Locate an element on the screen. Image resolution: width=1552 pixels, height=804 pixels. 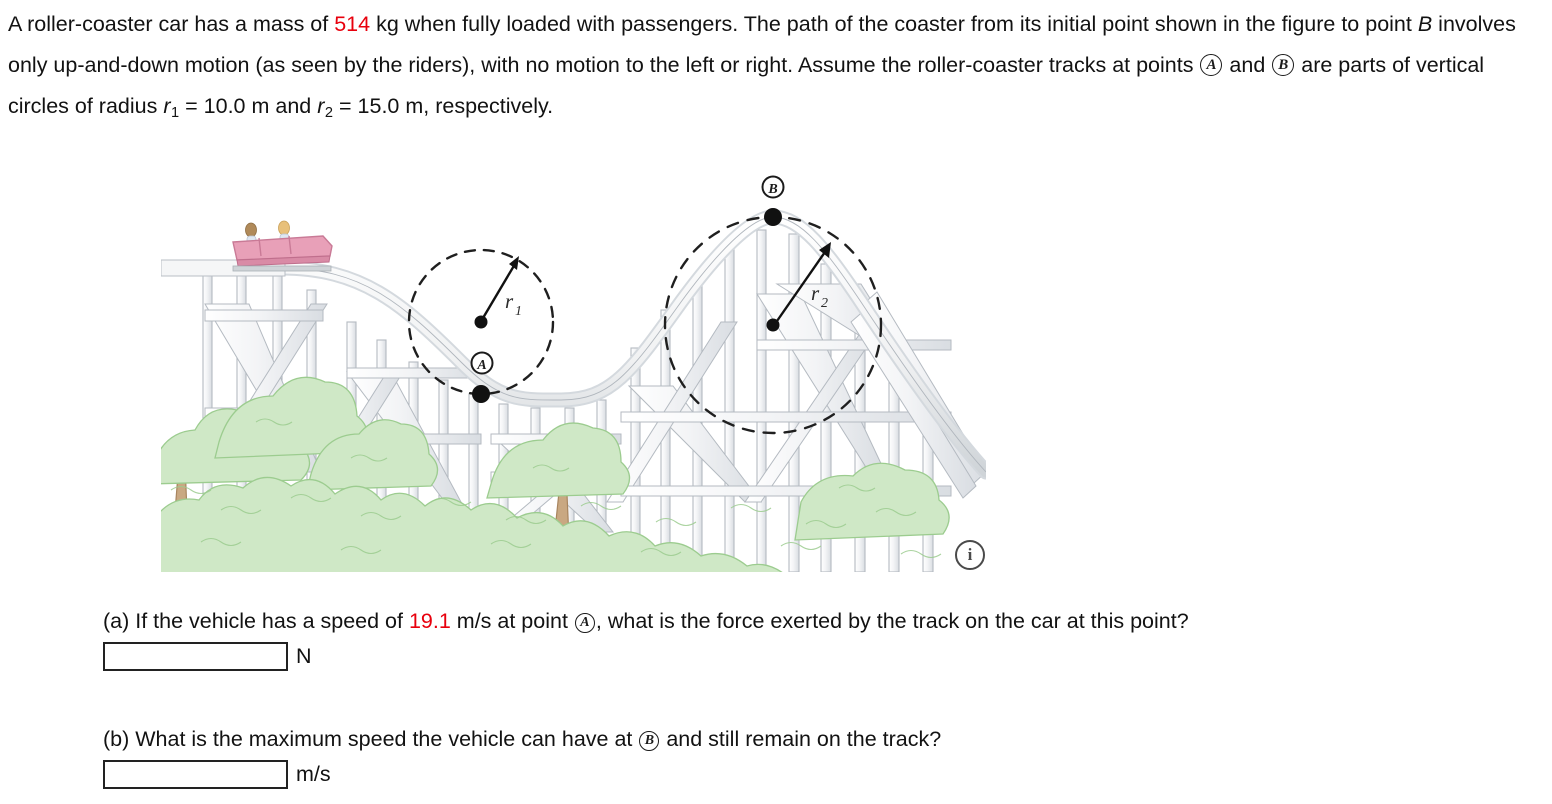
answer-unit-a: N is located at coordinates (304, 656).